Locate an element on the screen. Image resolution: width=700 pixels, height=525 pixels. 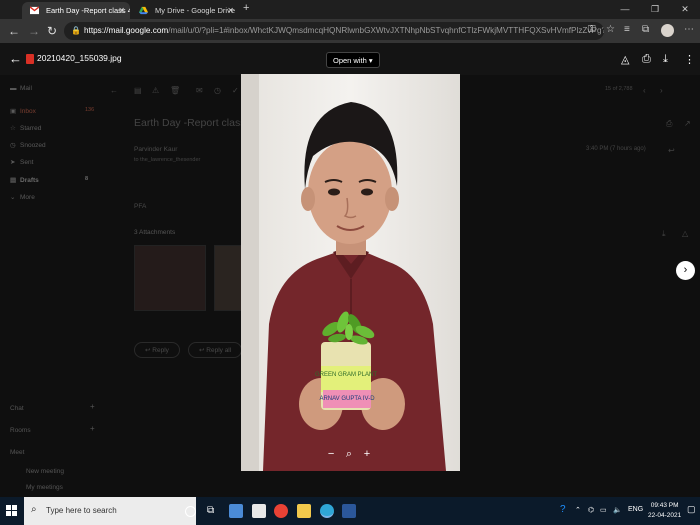
close-window-icon: ✕ is located at coordinates (685, 9).